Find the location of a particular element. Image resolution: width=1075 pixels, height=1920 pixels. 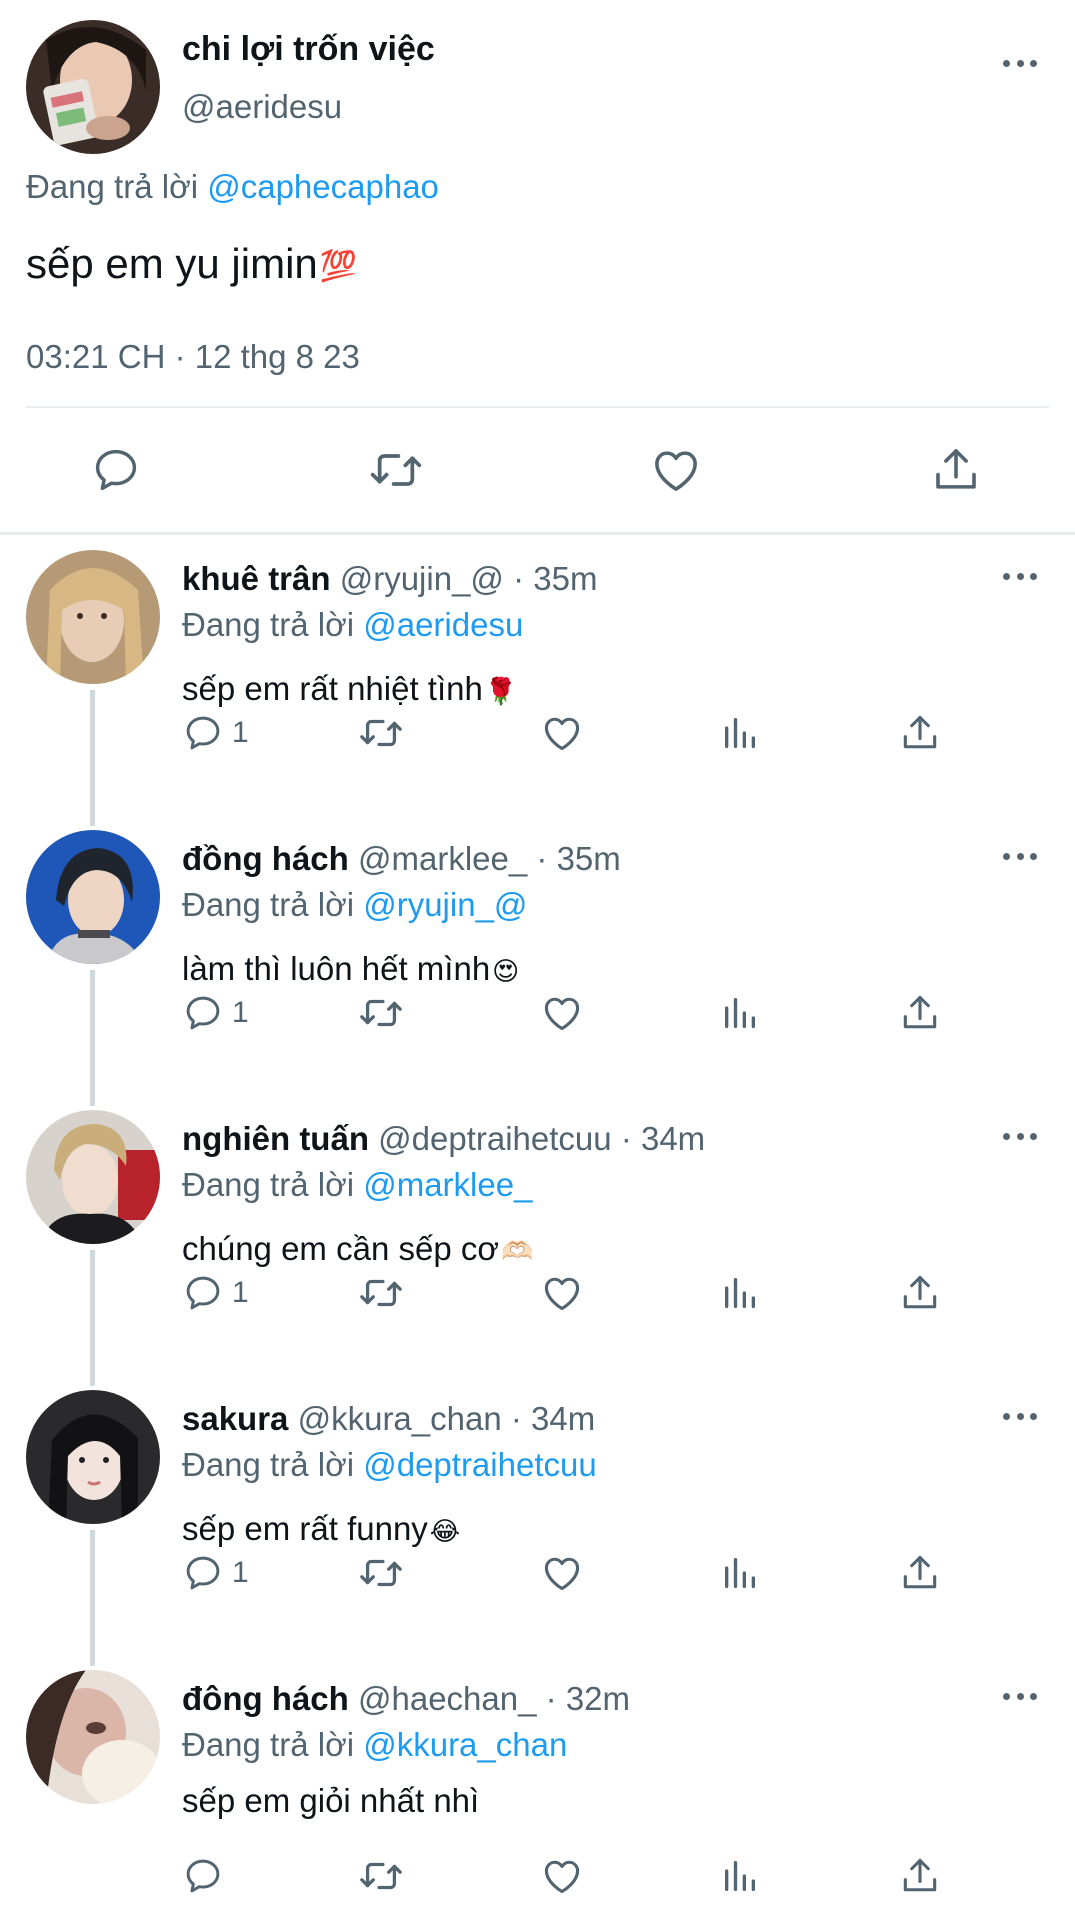

replying-to-link: @caphecaphao is located at coordinates (323, 186).